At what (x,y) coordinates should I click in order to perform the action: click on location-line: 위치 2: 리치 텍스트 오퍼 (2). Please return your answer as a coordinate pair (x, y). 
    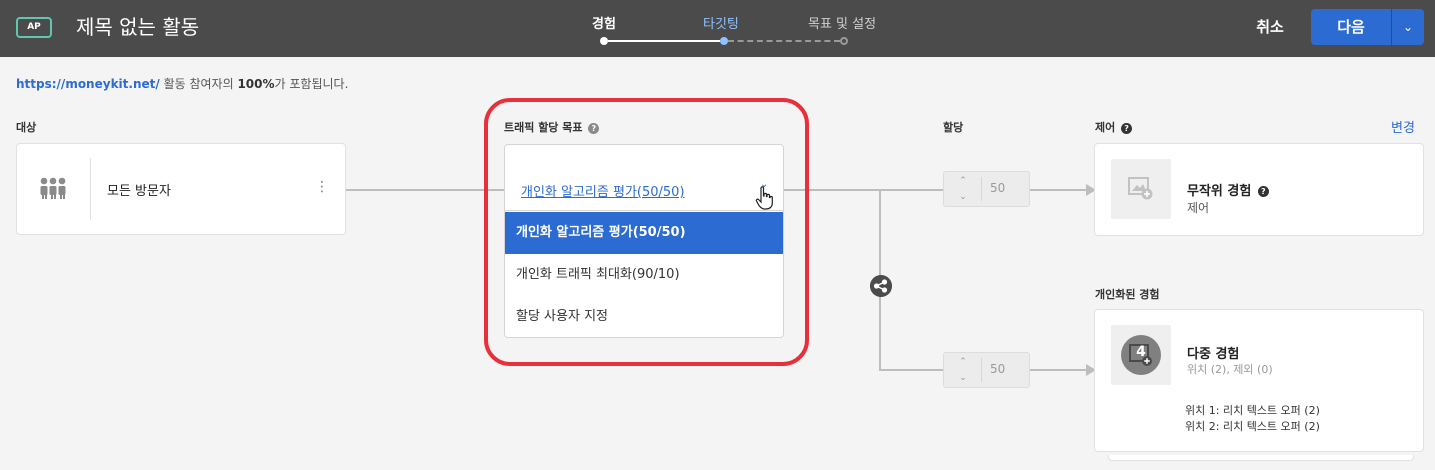
    Looking at the image, I should click on (1252, 426).